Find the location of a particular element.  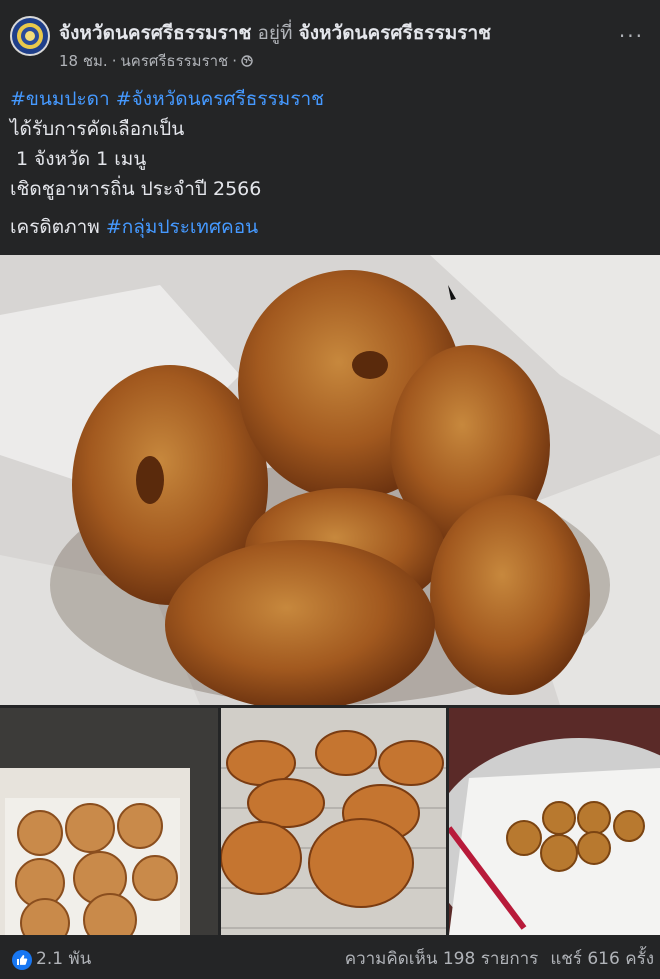

place-link: นครศรีธรรมราช is located at coordinates (174, 61).